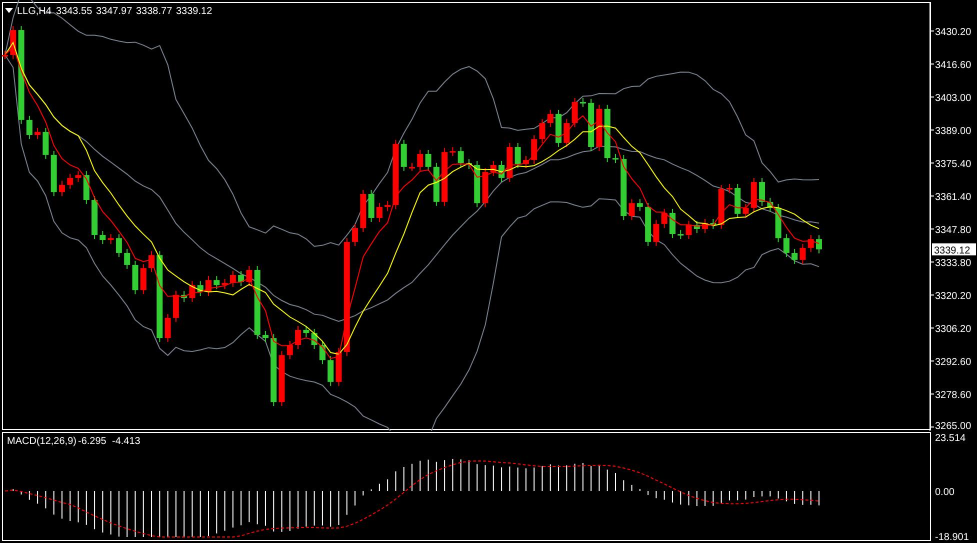 This screenshot has height=543, width=977. I want to click on price-axis-label: 3278.60, so click(953, 395).